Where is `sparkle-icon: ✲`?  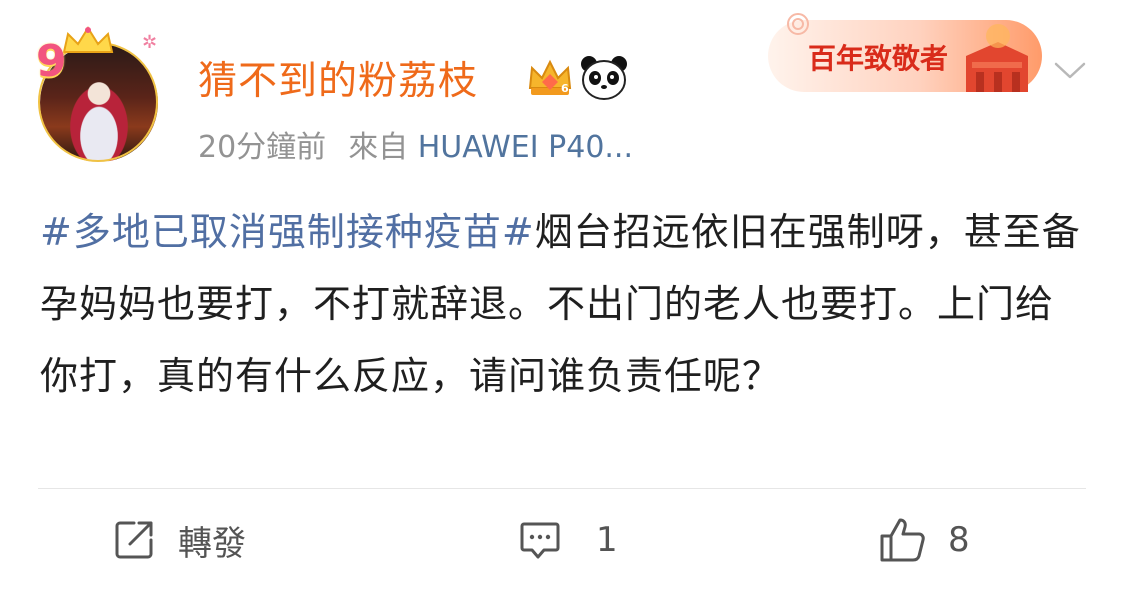 sparkle-icon: ✲ is located at coordinates (150, 42).